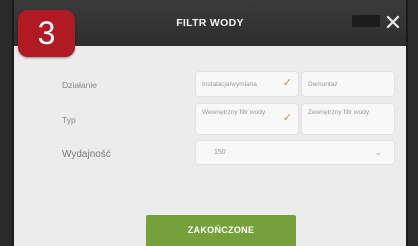 This screenshot has width=418, height=246. I want to click on chevron-down-icon: ⌄, so click(378, 152).